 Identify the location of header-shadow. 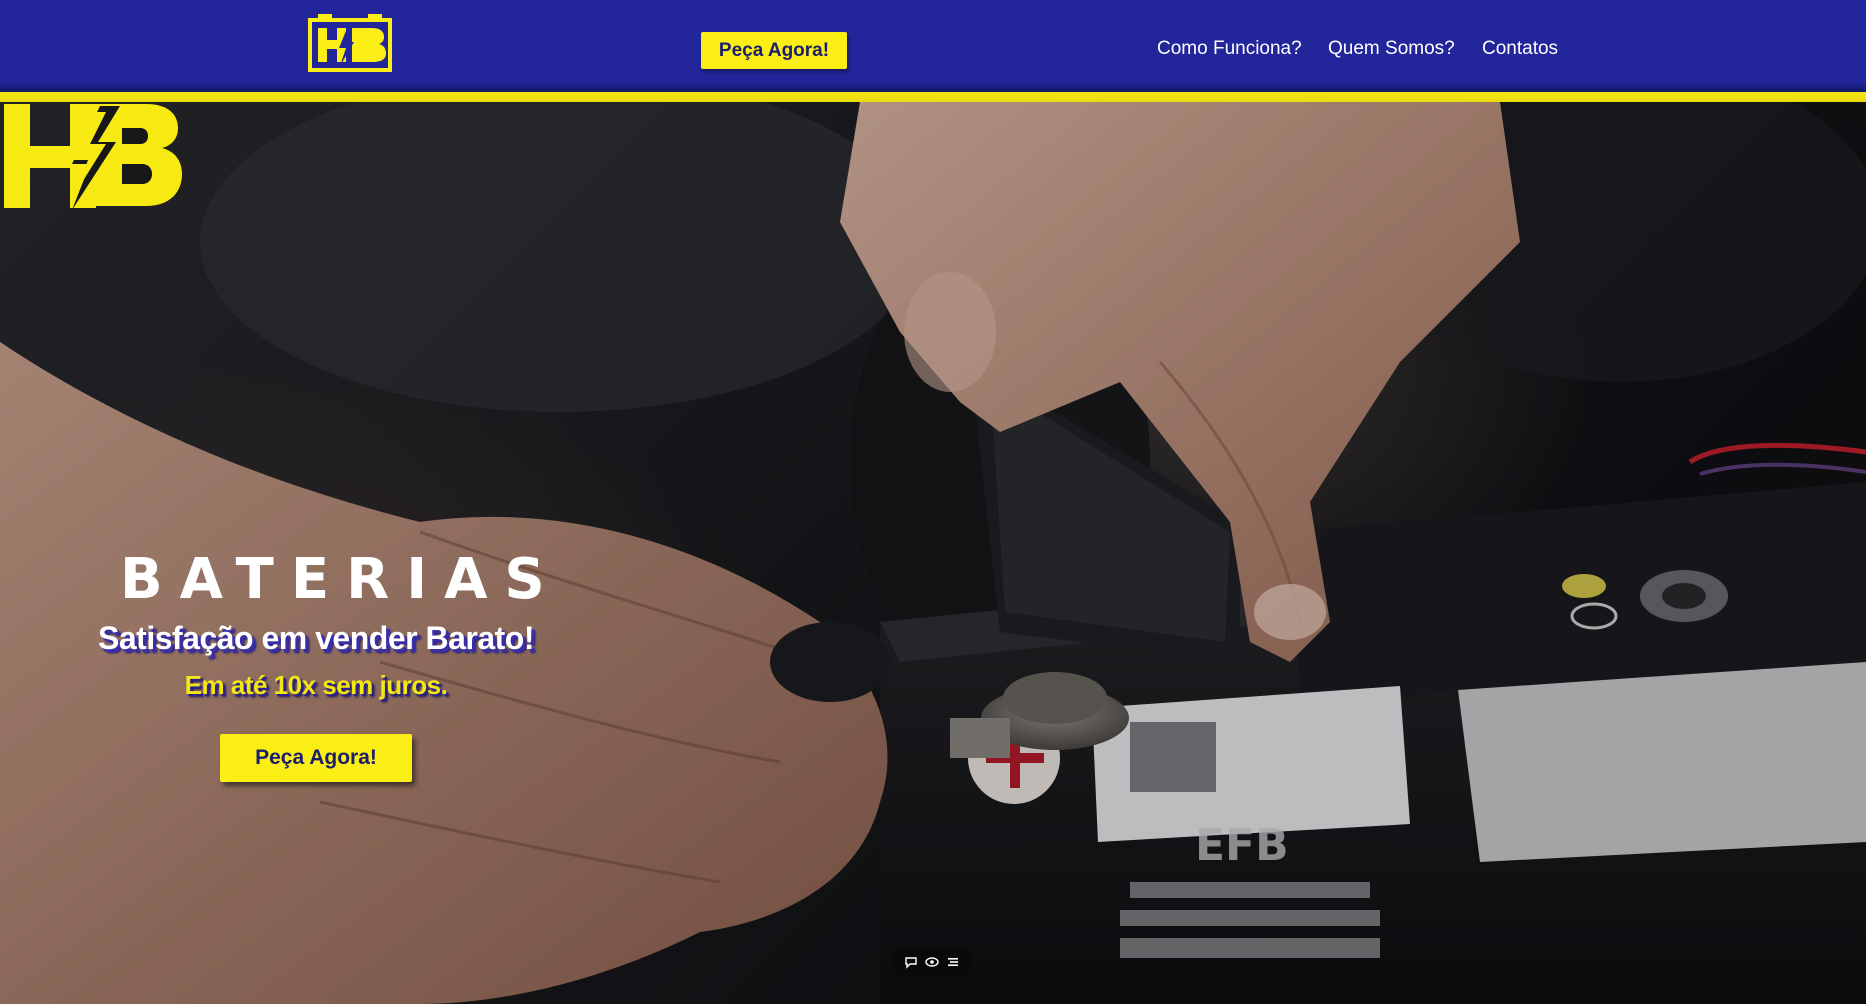
(933, 87).